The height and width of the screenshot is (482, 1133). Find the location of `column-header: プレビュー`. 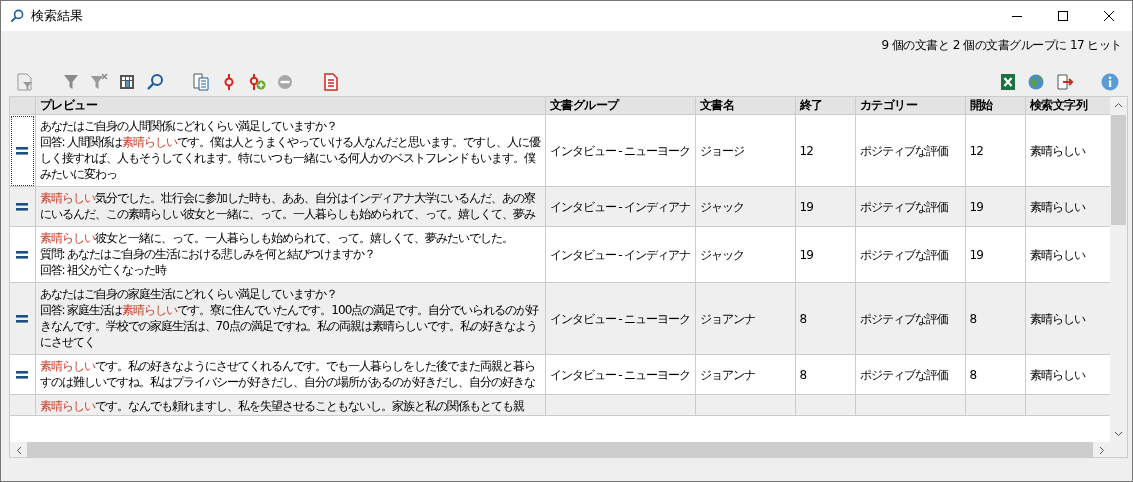

column-header: プレビュー is located at coordinates (290, 106).